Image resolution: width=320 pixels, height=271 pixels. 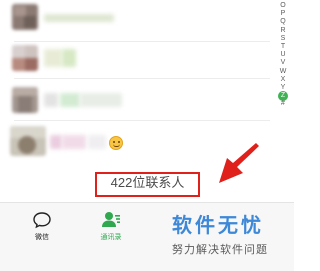 I want to click on tab-chats-label: 微信, so click(x=42, y=237).